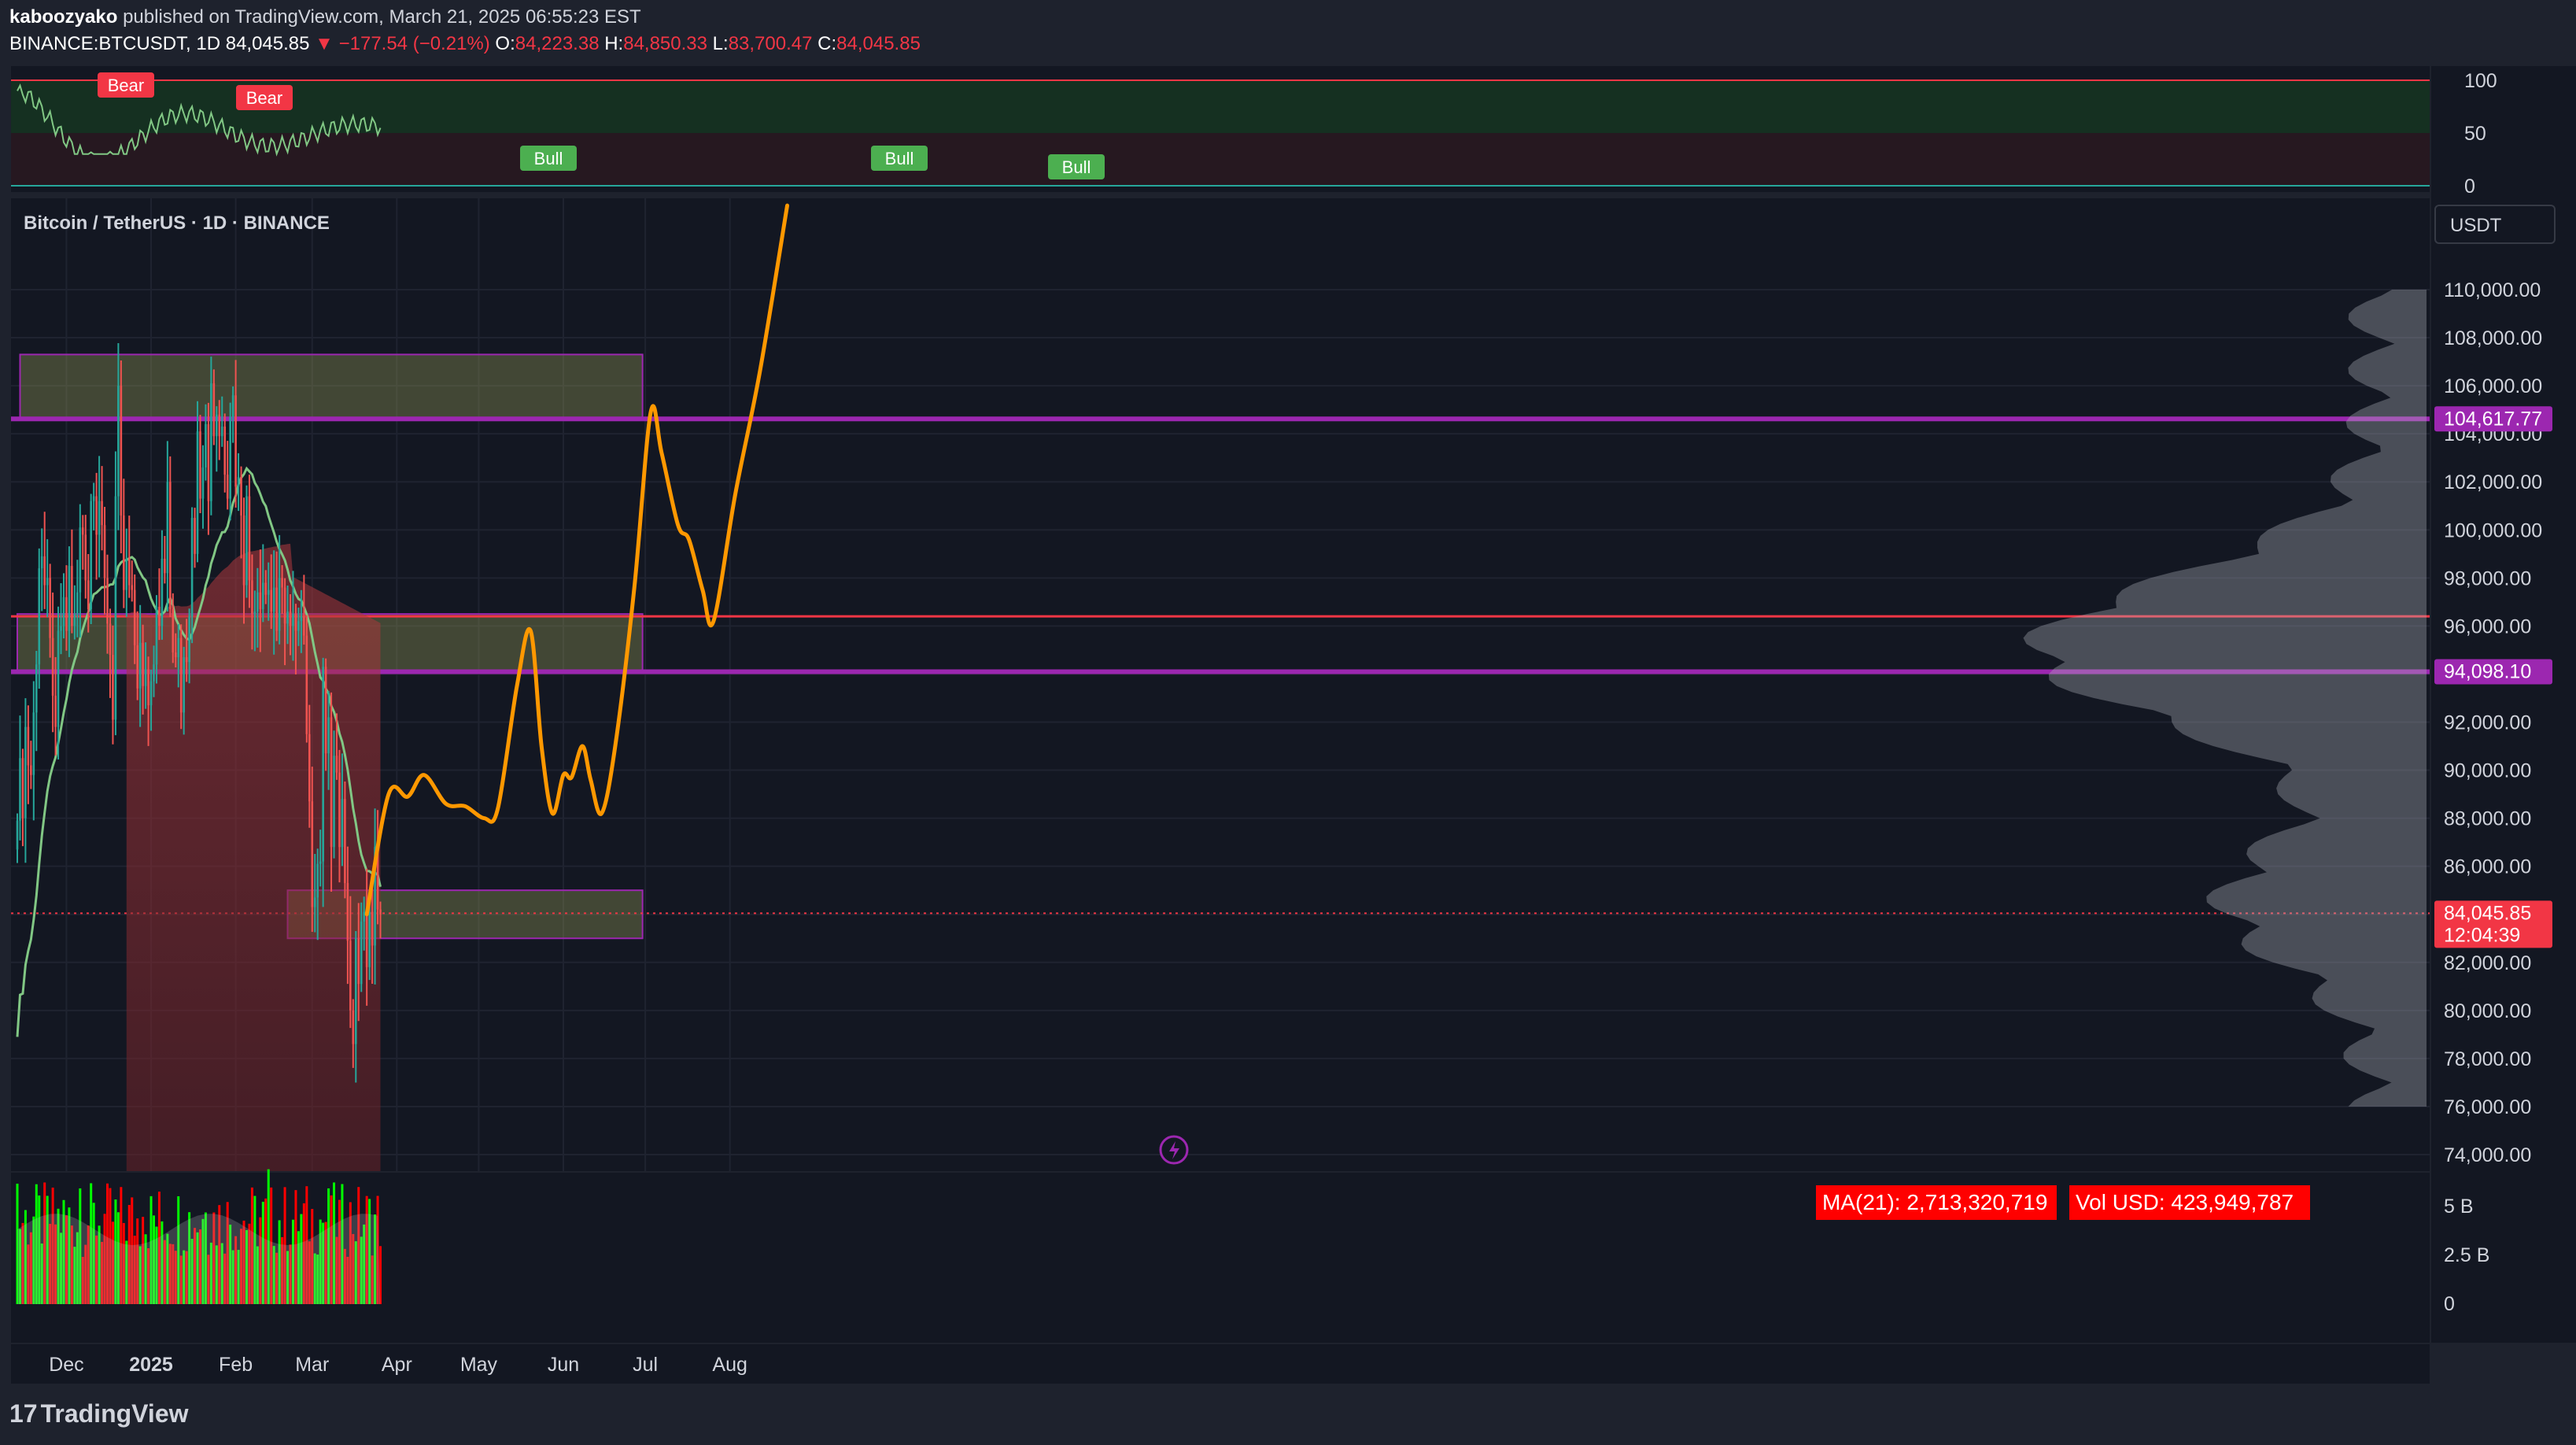 The image size is (2576, 1445). What do you see at coordinates (2475, 134) in the screenshot?
I see `rsi-tick-label: 50` at bounding box center [2475, 134].